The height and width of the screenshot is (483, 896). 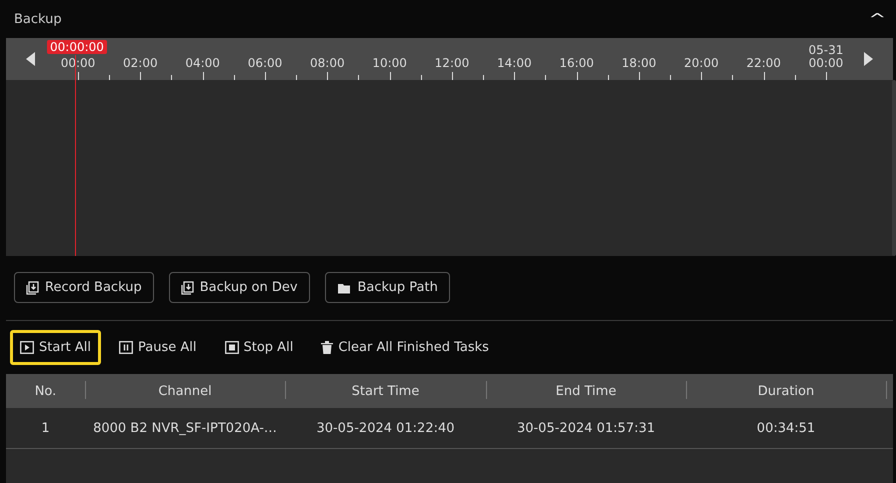 What do you see at coordinates (786, 428) in the screenshot?
I see `table-cell: 00:34:51` at bounding box center [786, 428].